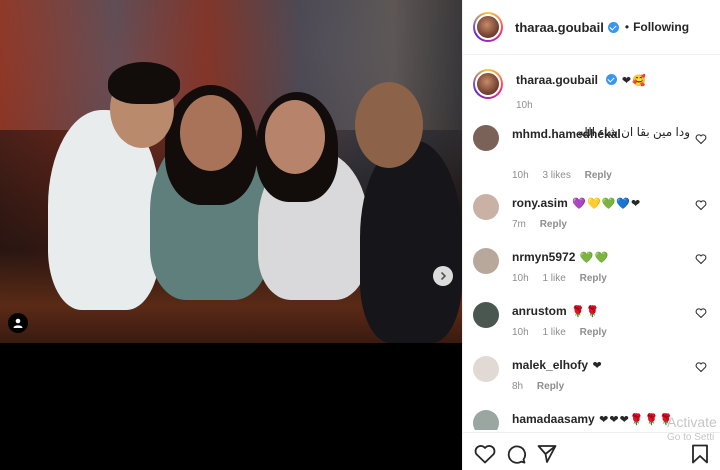  I want to click on like-heart-icon, so click(485, 454).